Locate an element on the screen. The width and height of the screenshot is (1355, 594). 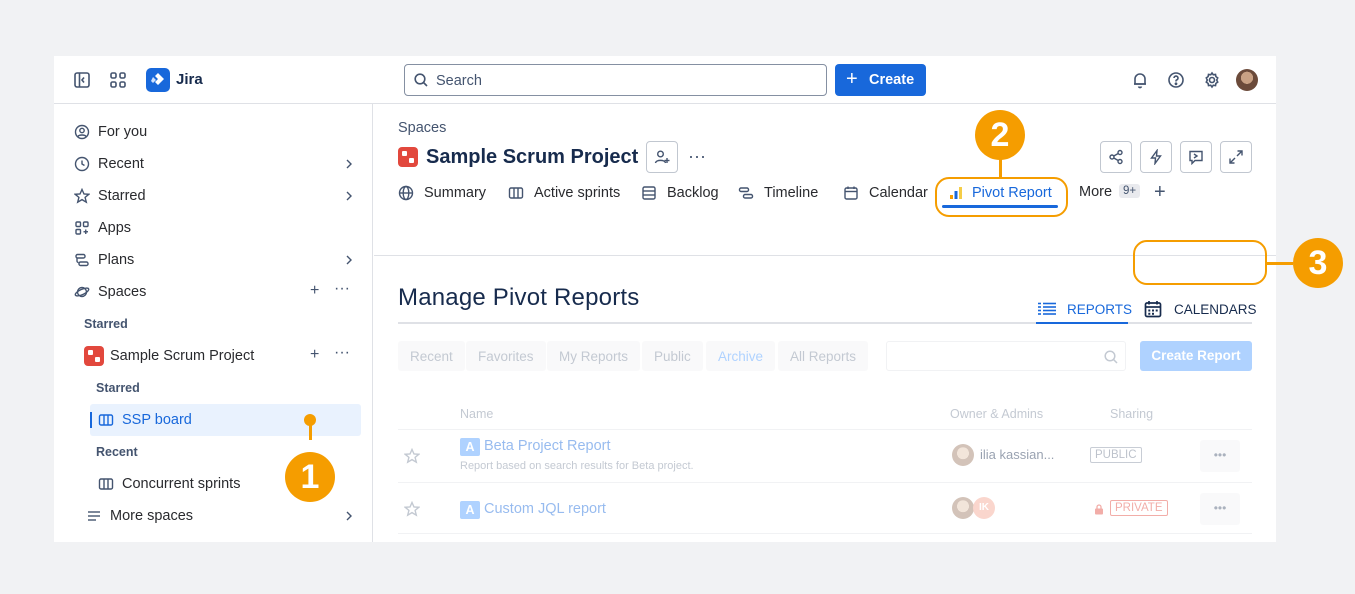
app-name: Jira is located at coordinates (189, 79).